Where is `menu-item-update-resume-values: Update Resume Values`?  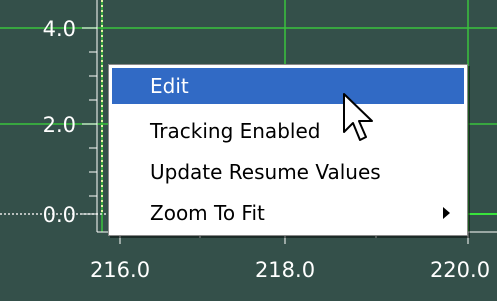
menu-item-update-resume-values: Update Resume Values is located at coordinates (288, 172).